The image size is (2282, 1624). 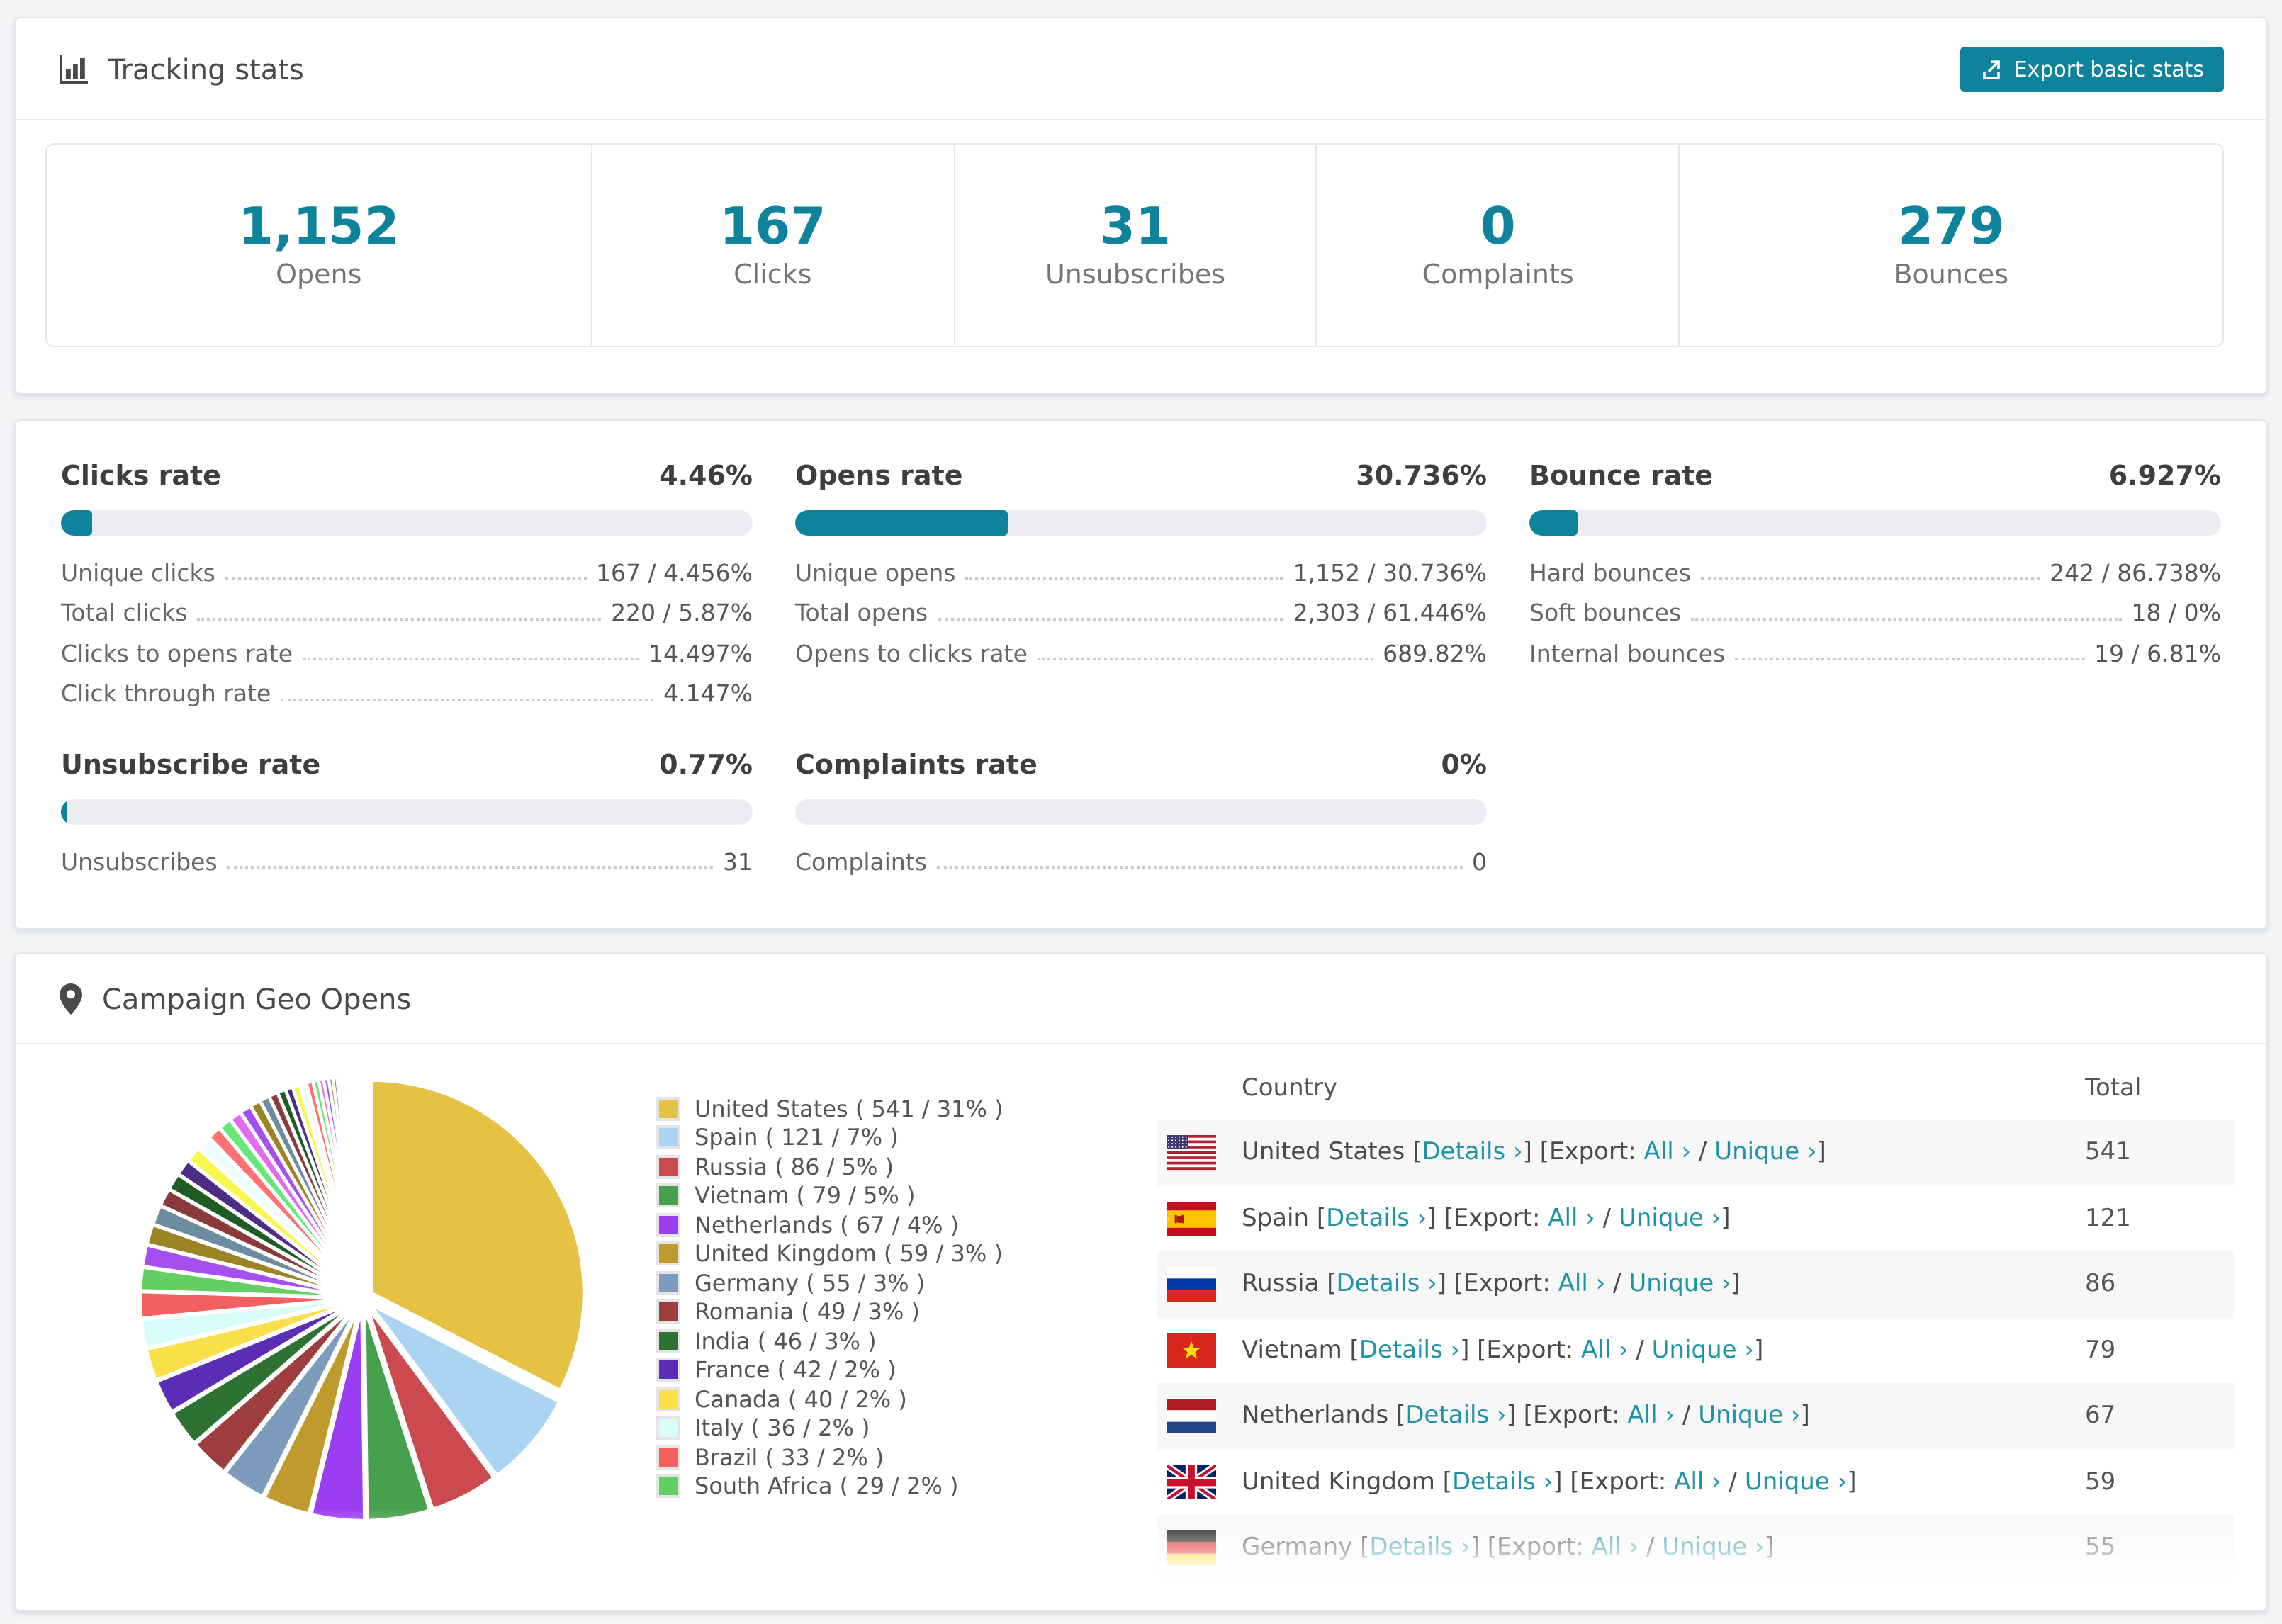 What do you see at coordinates (1992, 68) in the screenshot?
I see `export-icon` at bounding box center [1992, 68].